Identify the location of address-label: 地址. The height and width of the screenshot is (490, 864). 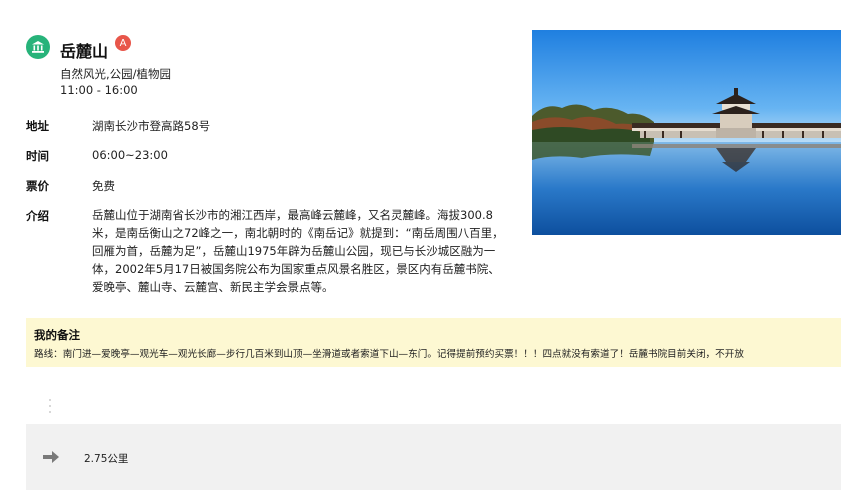
(37, 126).